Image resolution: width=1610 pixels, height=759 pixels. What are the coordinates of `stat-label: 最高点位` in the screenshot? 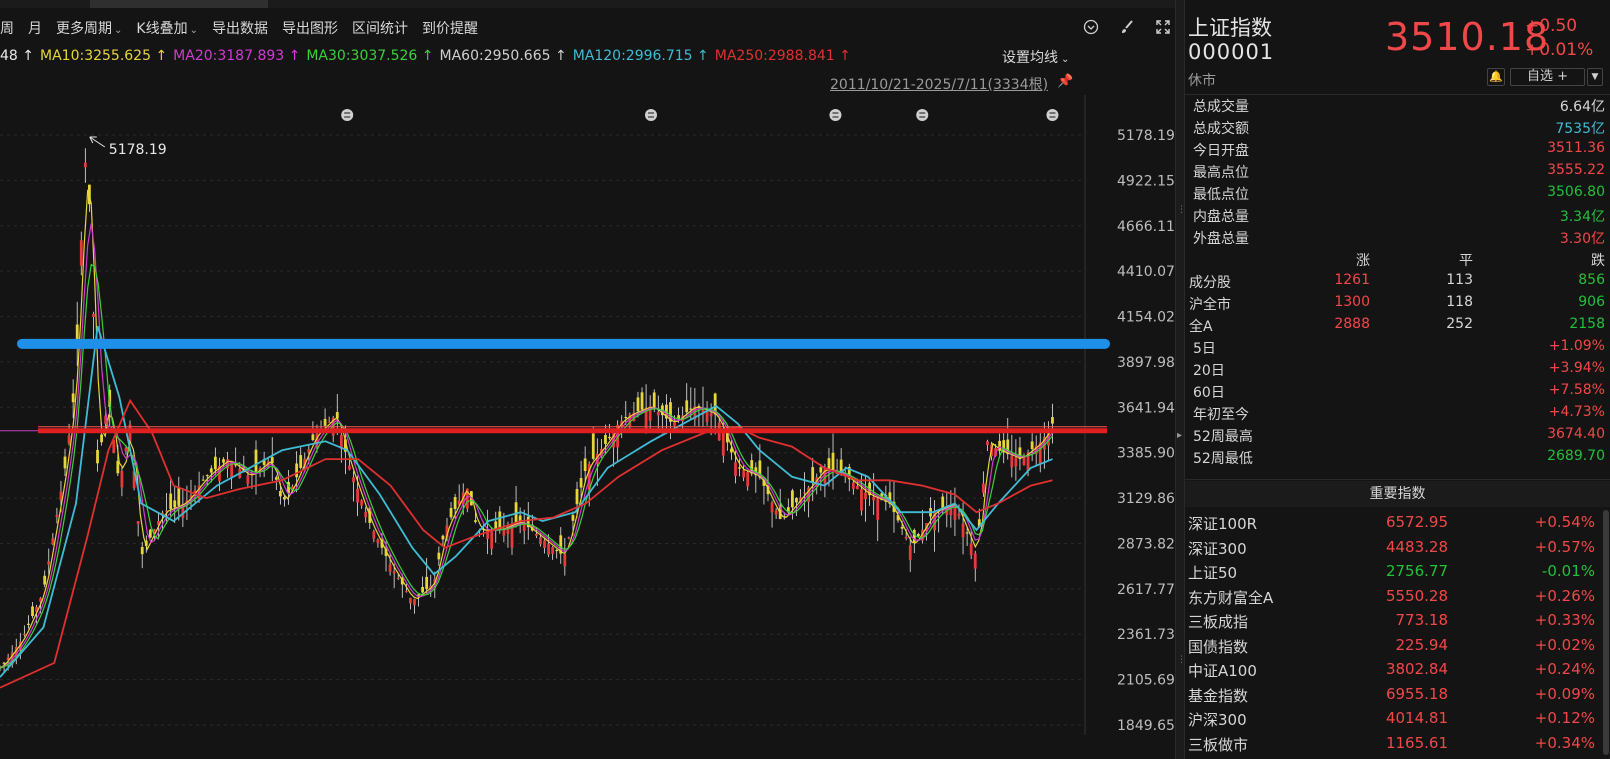 It's located at (1221, 173).